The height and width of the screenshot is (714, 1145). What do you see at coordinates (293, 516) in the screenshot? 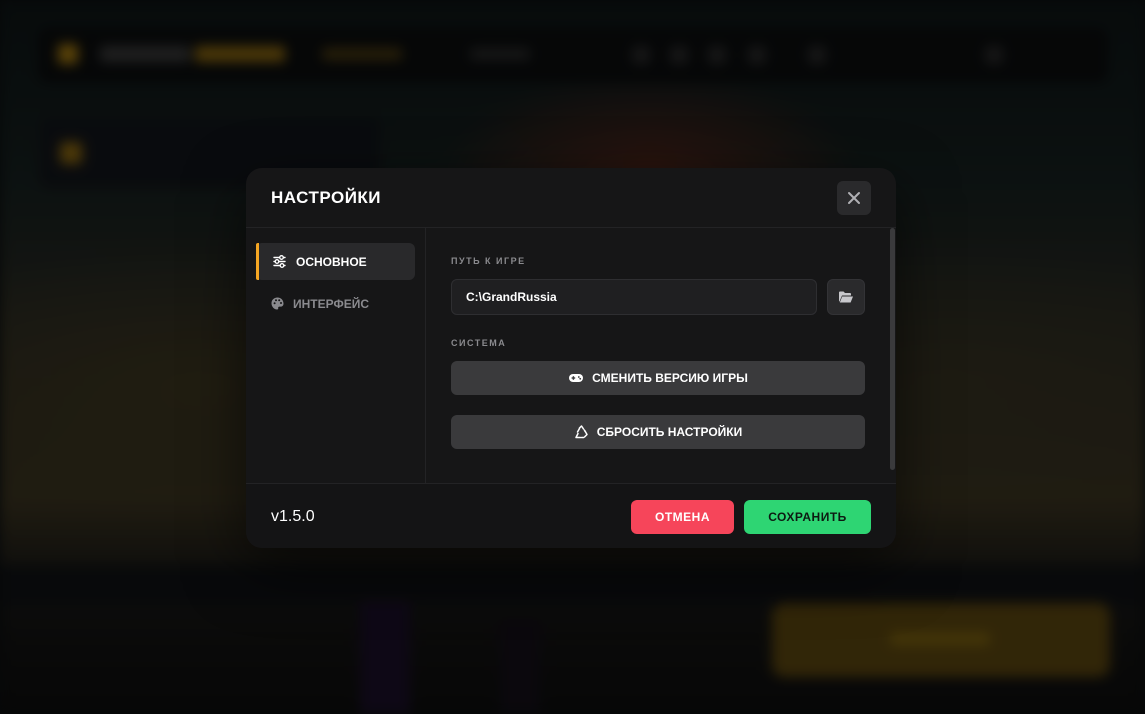
I see `version-text: v1.5.0` at bounding box center [293, 516].